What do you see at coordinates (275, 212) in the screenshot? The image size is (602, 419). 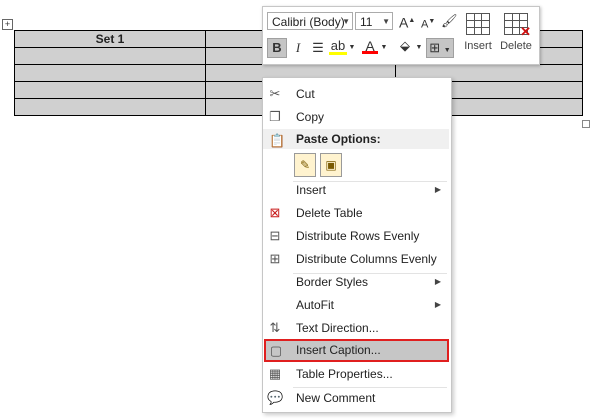 I see `delete-table-icon: ⊠` at bounding box center [275, 212].